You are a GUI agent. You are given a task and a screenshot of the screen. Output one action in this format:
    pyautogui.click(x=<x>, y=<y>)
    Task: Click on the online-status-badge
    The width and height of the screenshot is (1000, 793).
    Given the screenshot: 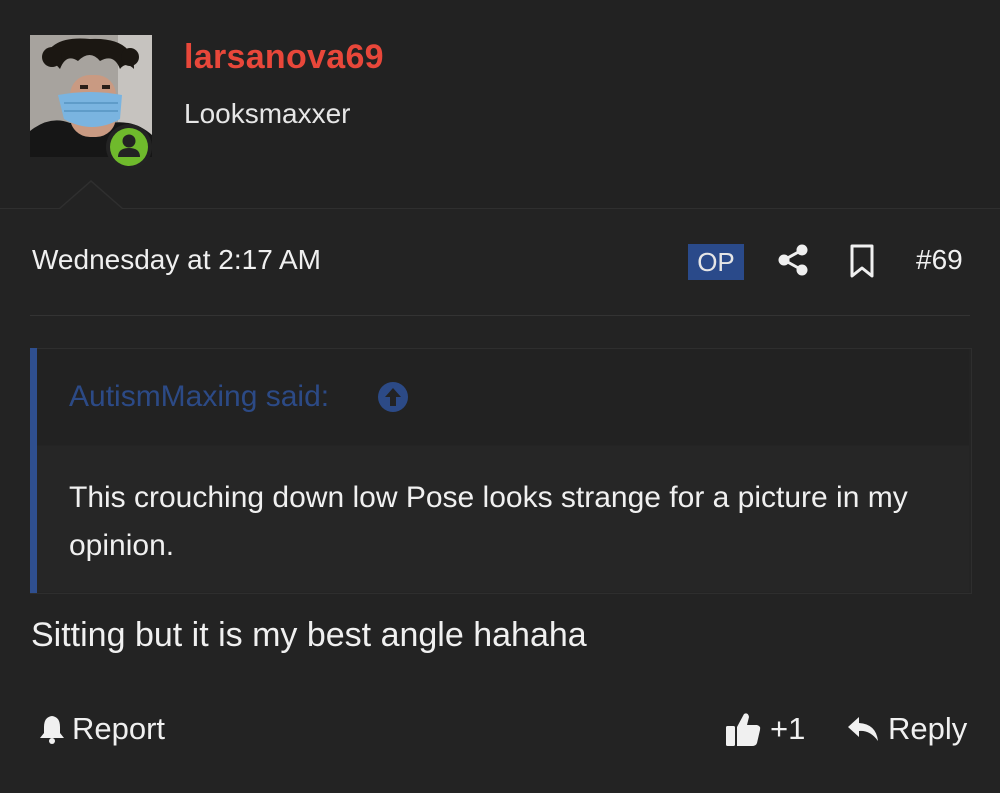 What is the action you would take?
    pyautogui.click(x=129, y=147)
    